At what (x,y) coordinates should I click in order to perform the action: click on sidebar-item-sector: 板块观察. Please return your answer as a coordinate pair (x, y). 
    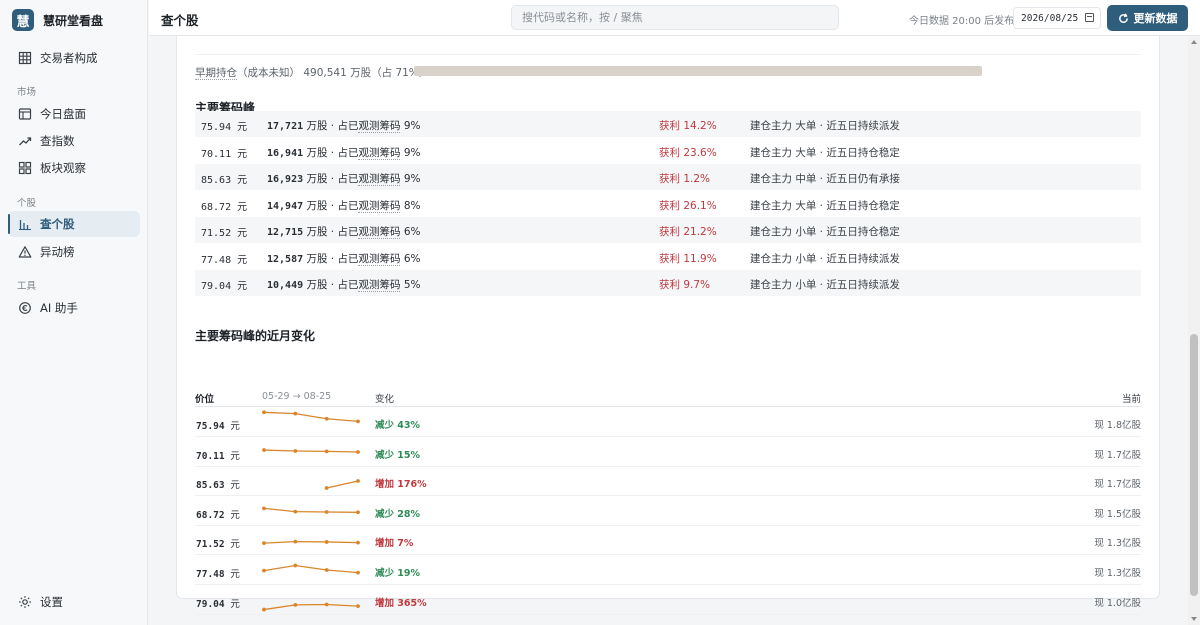
    Looking at the image, I should click on (74, 168).